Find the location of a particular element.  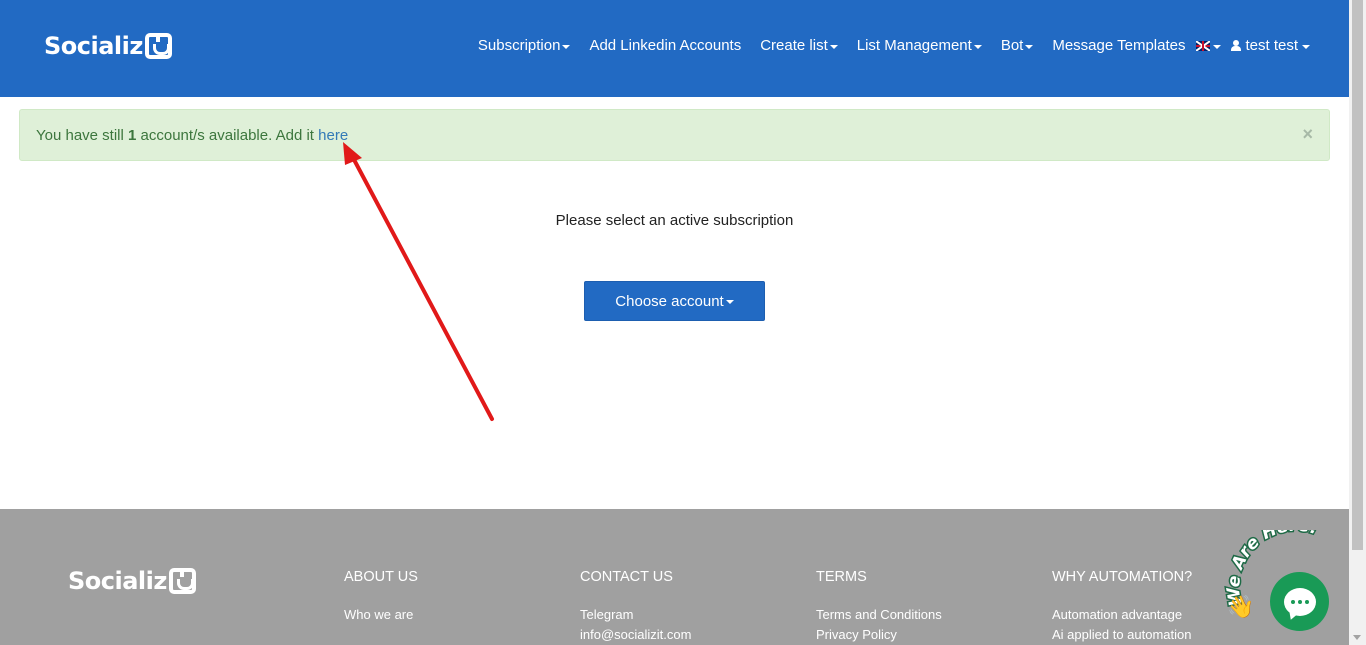

nav-subscription-label: Subscription is located at coordinates (519, 45).